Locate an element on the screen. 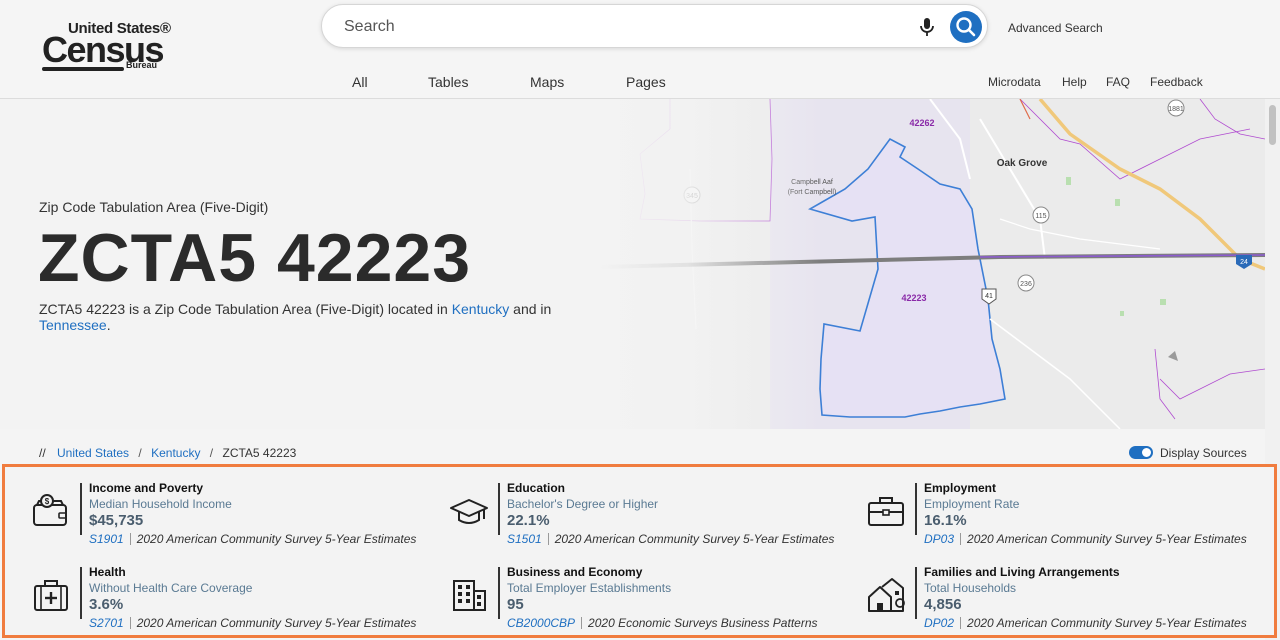 Image resolution: width=1280 pixels, height=640 pixels. stat-category: Health is located at coordinates (107, 572).